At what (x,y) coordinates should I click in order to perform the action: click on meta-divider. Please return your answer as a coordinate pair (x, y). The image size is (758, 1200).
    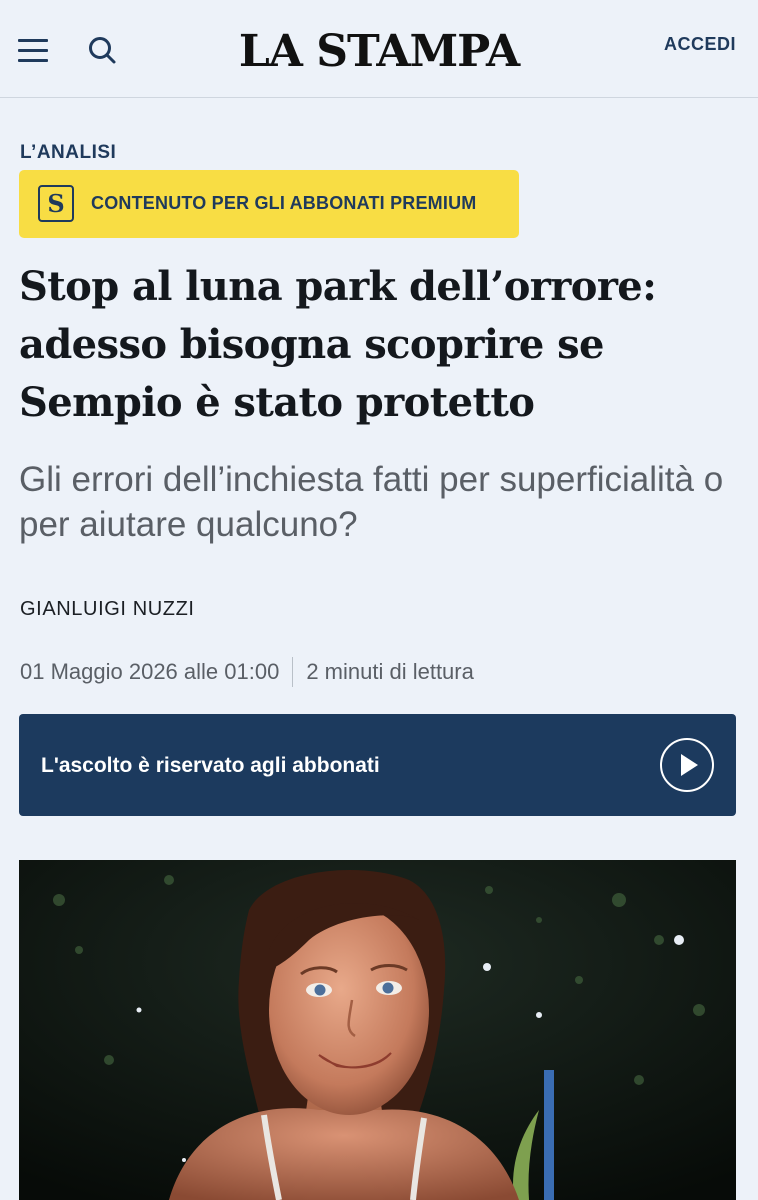
    Looking at the image, I should click on (293, 672).